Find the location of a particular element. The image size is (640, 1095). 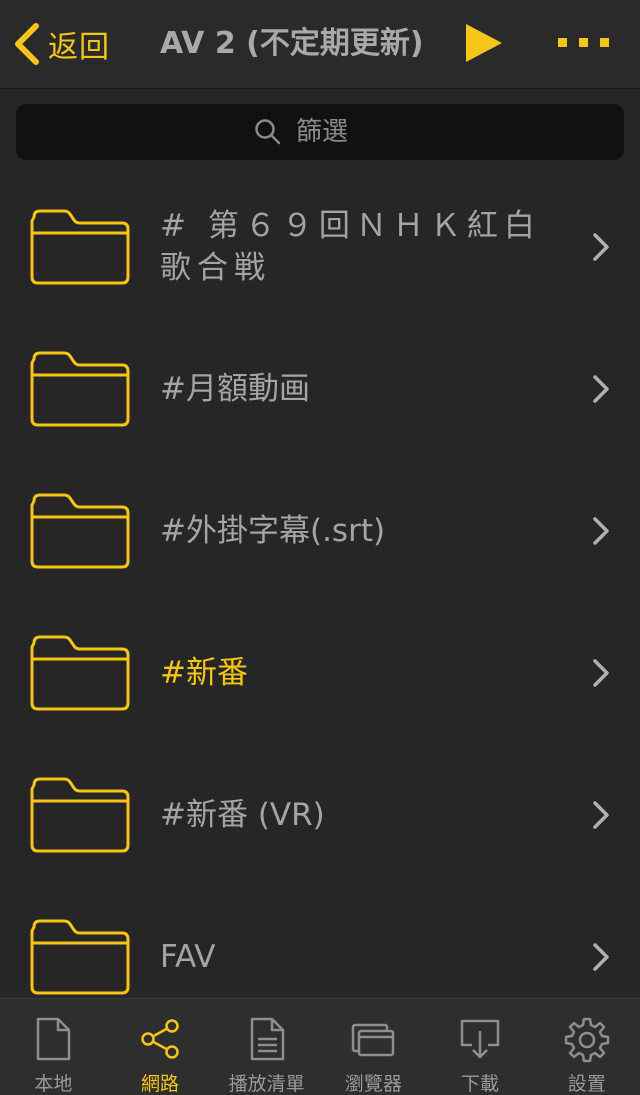

tab-label: 本地 is located at coordinates (53, 1084).